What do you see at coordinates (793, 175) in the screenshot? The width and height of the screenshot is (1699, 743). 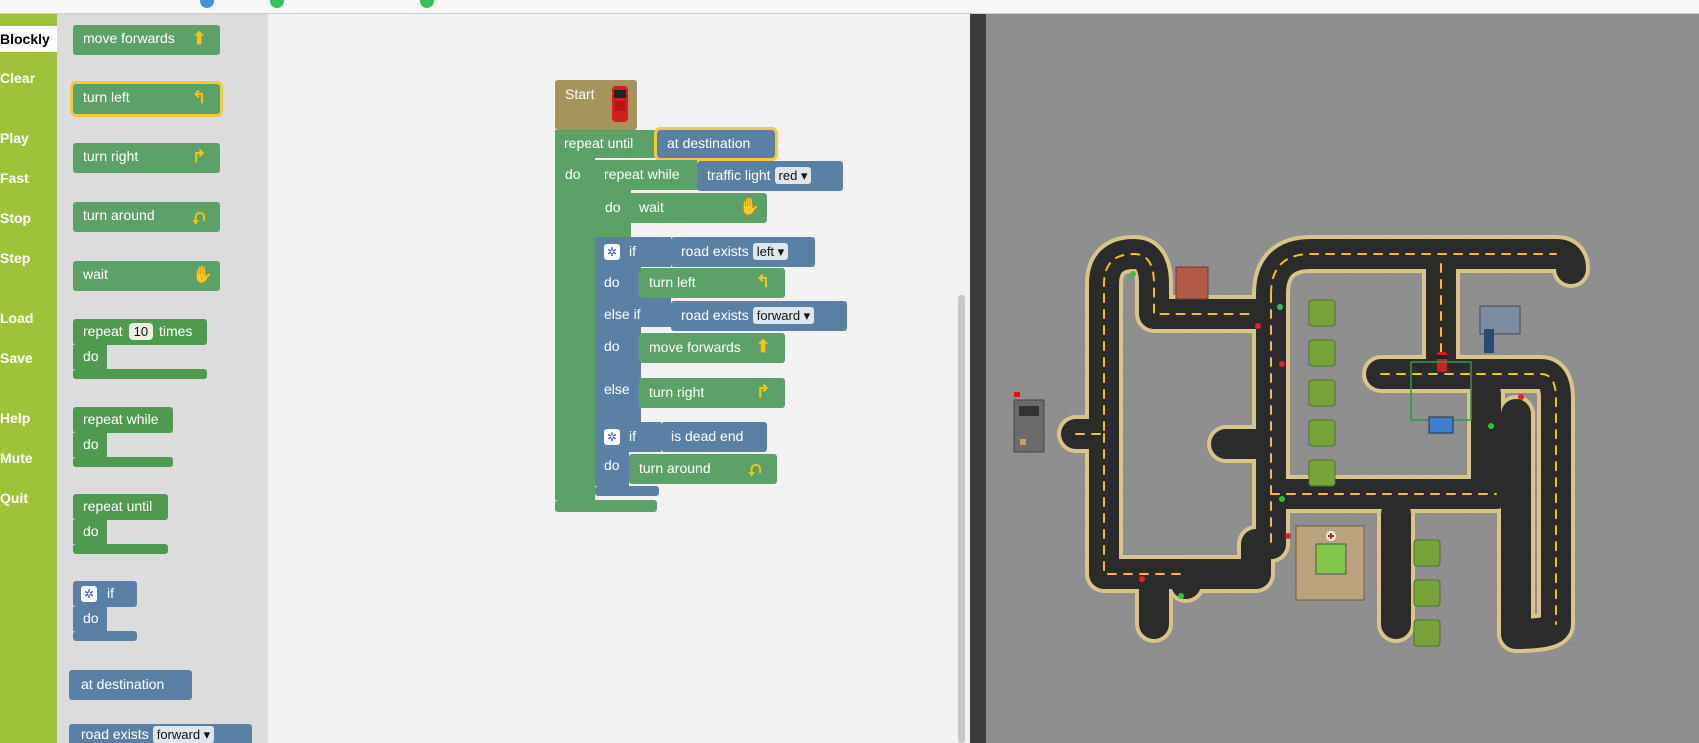 I see `traffic-light-dropdown: red ▾` at bounding box center [793, 175].